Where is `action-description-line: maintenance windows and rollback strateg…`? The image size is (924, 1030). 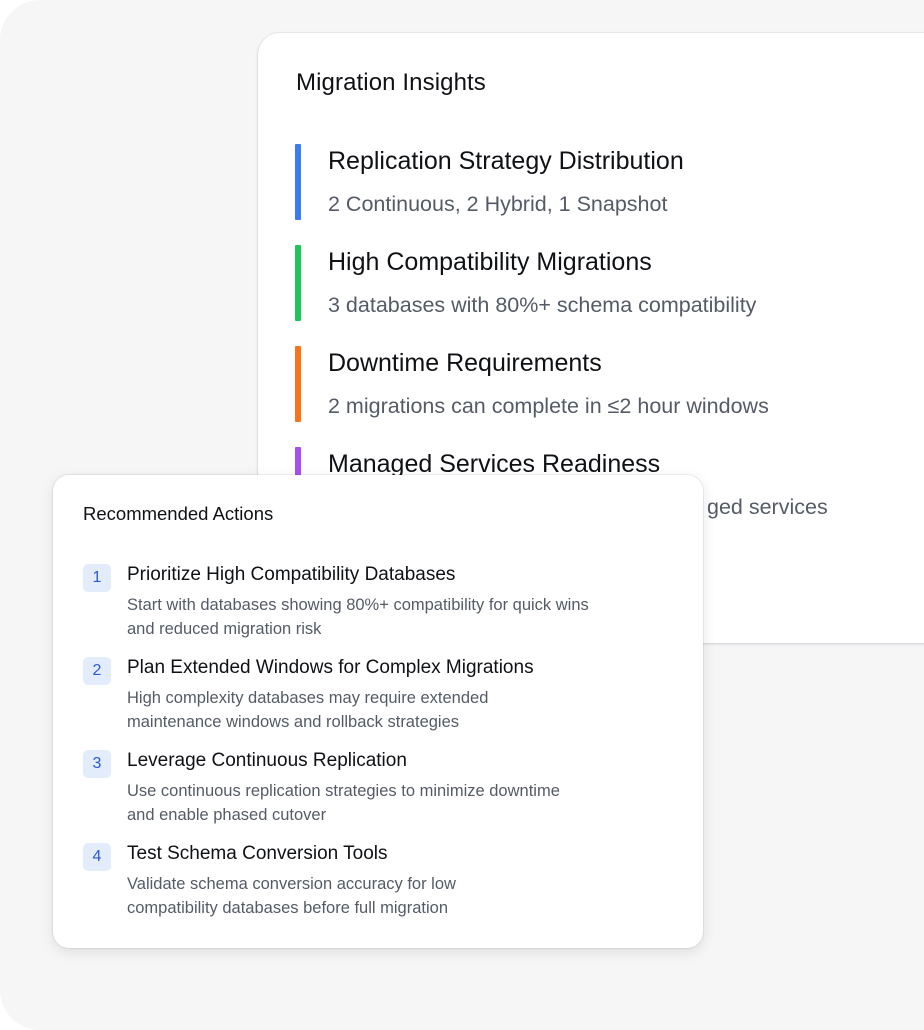 action-description-line: maintenance windows and rollback strateg… is located at coordinates (293, 722).